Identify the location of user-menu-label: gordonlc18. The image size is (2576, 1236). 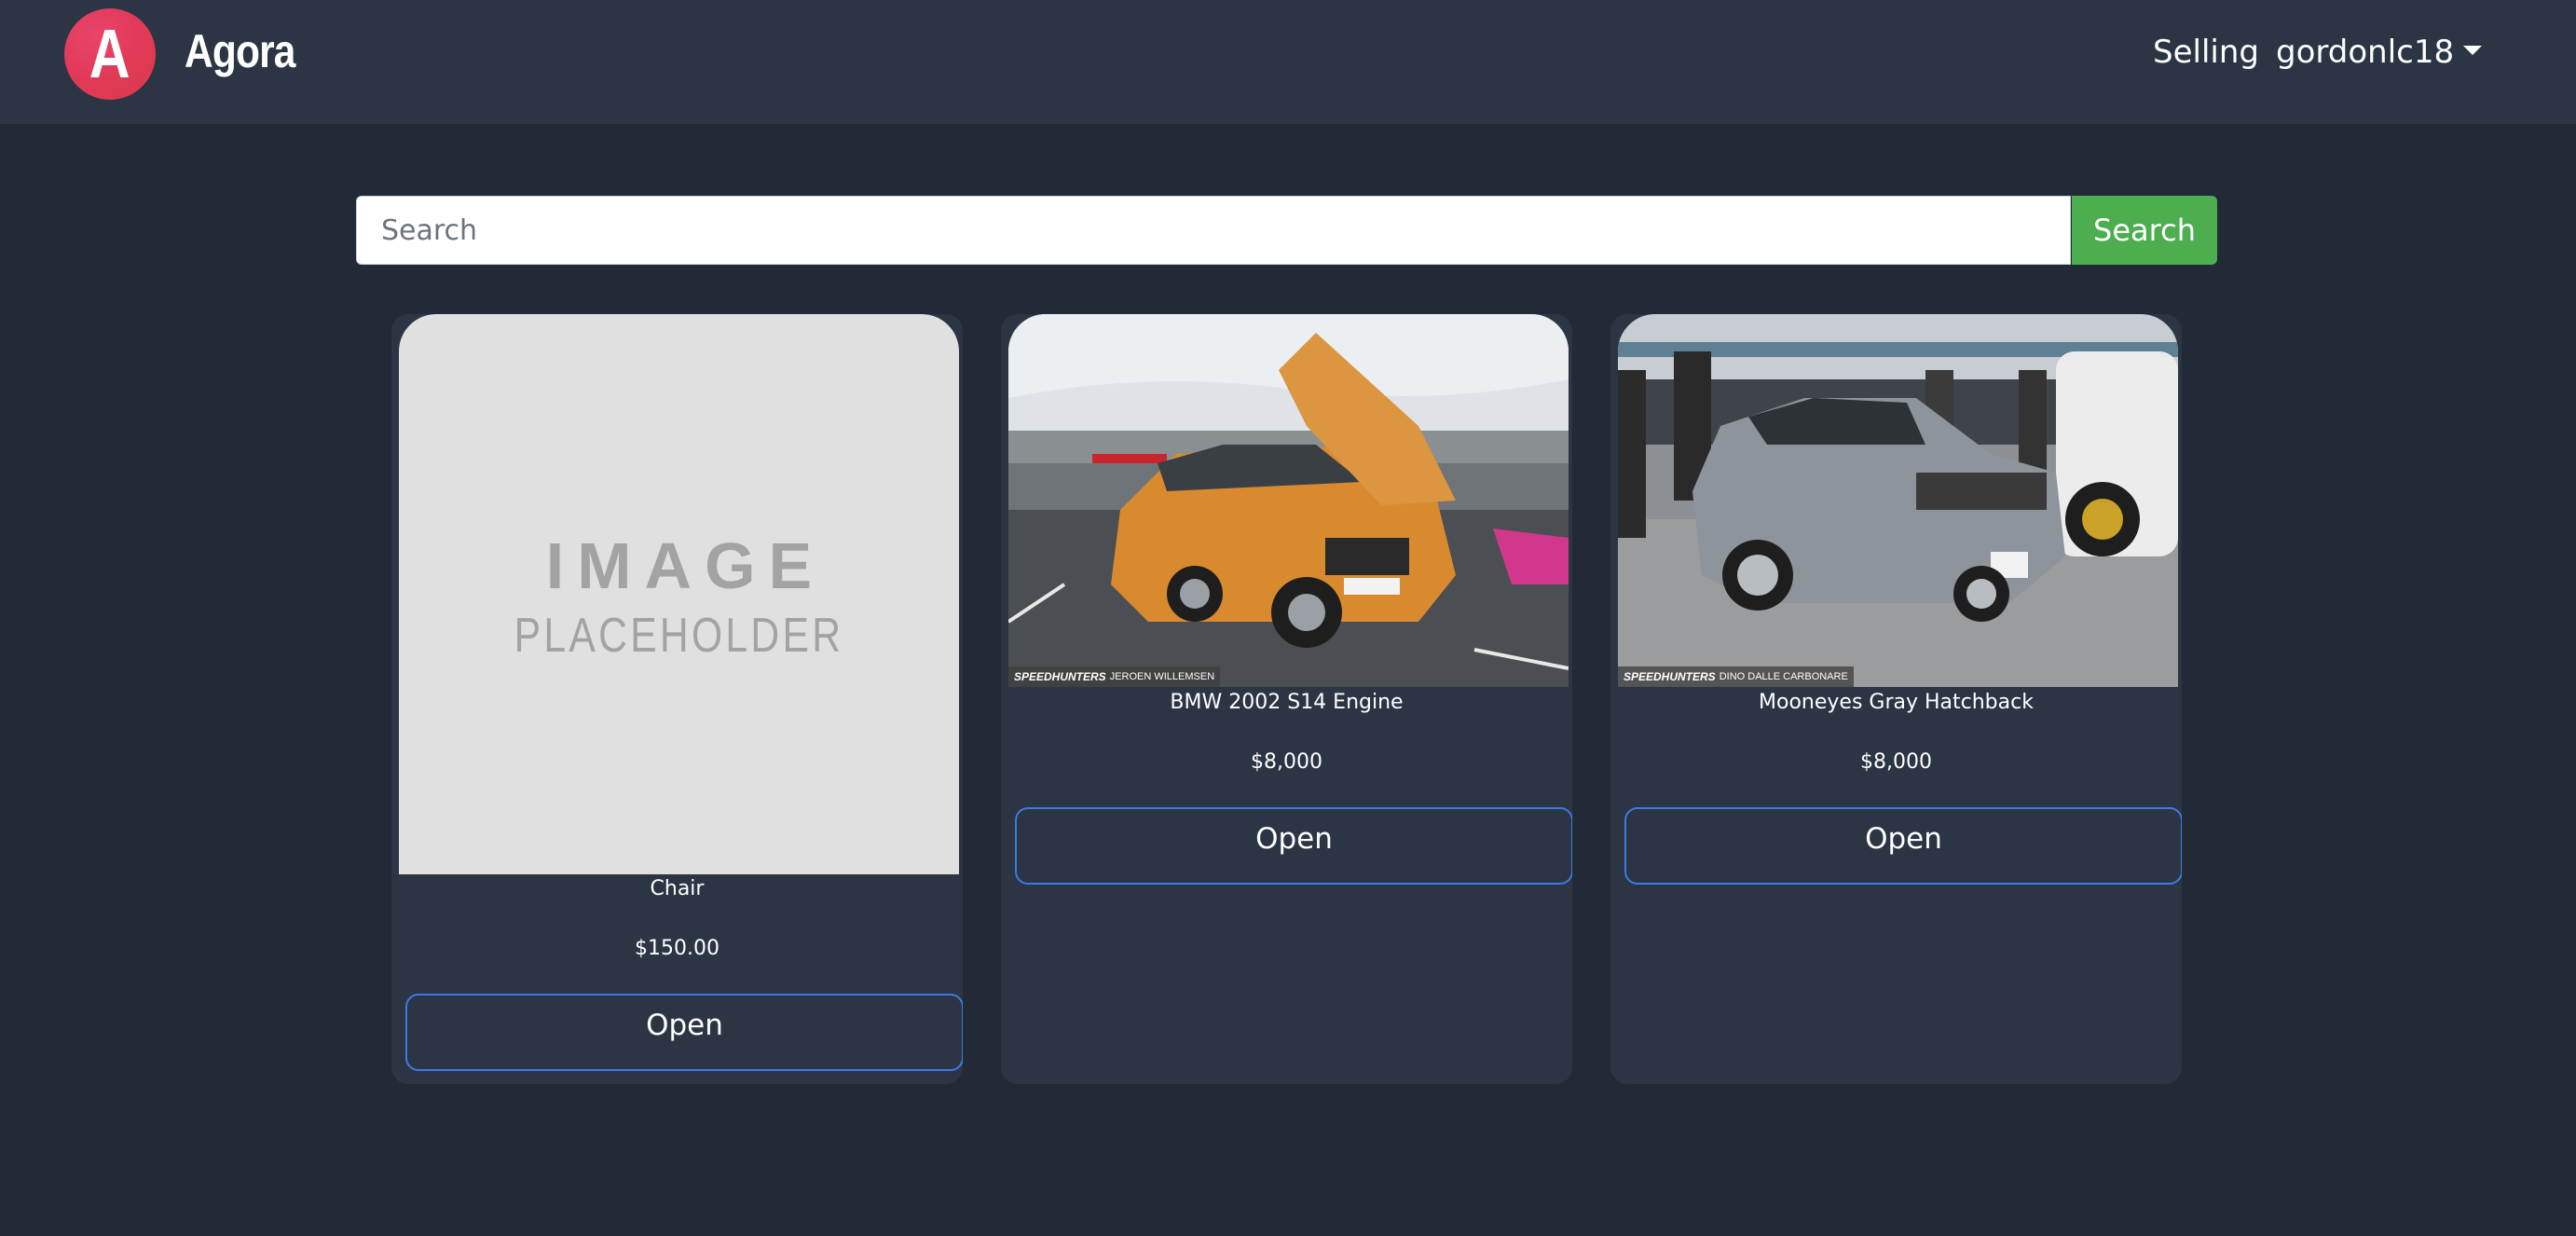
(2365, 52).